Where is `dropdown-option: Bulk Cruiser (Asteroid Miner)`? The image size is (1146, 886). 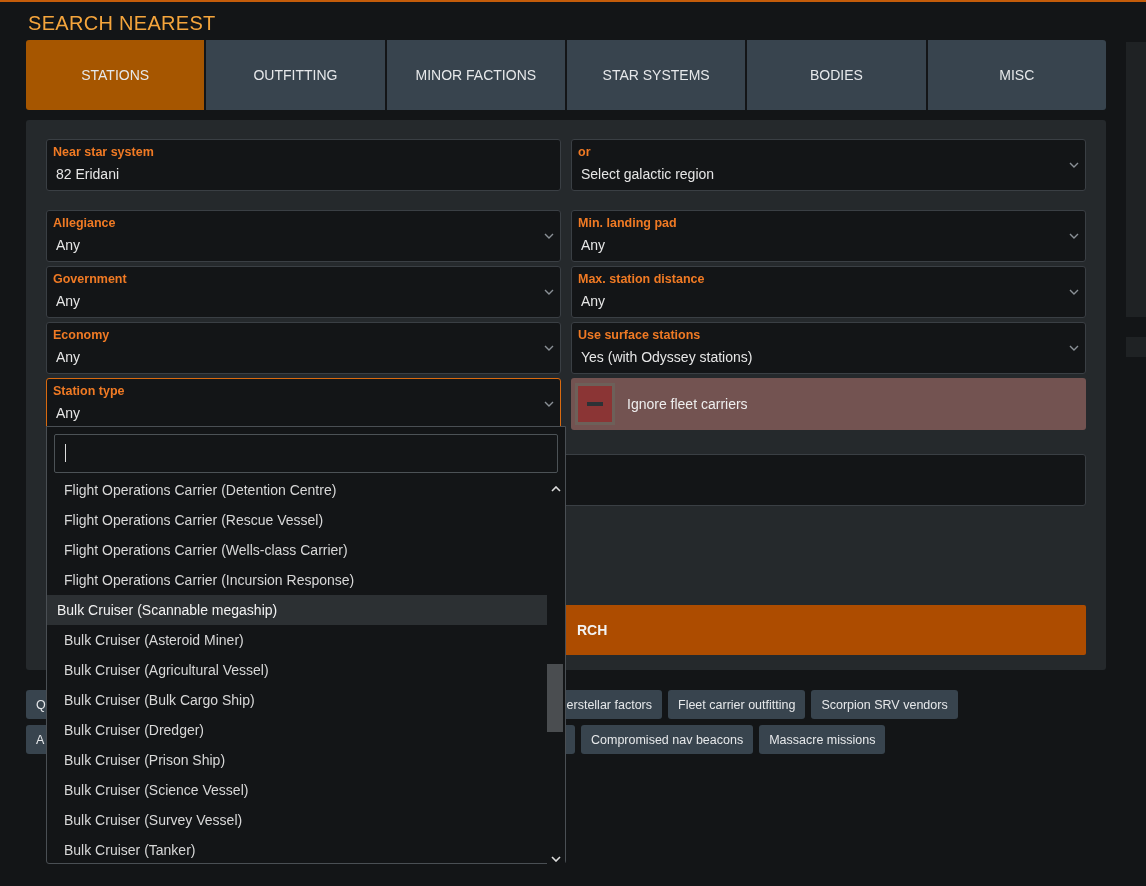
dropdown-option: Bulk Cruiser (Asteroid Miner) is located at coordinates (297, 640).